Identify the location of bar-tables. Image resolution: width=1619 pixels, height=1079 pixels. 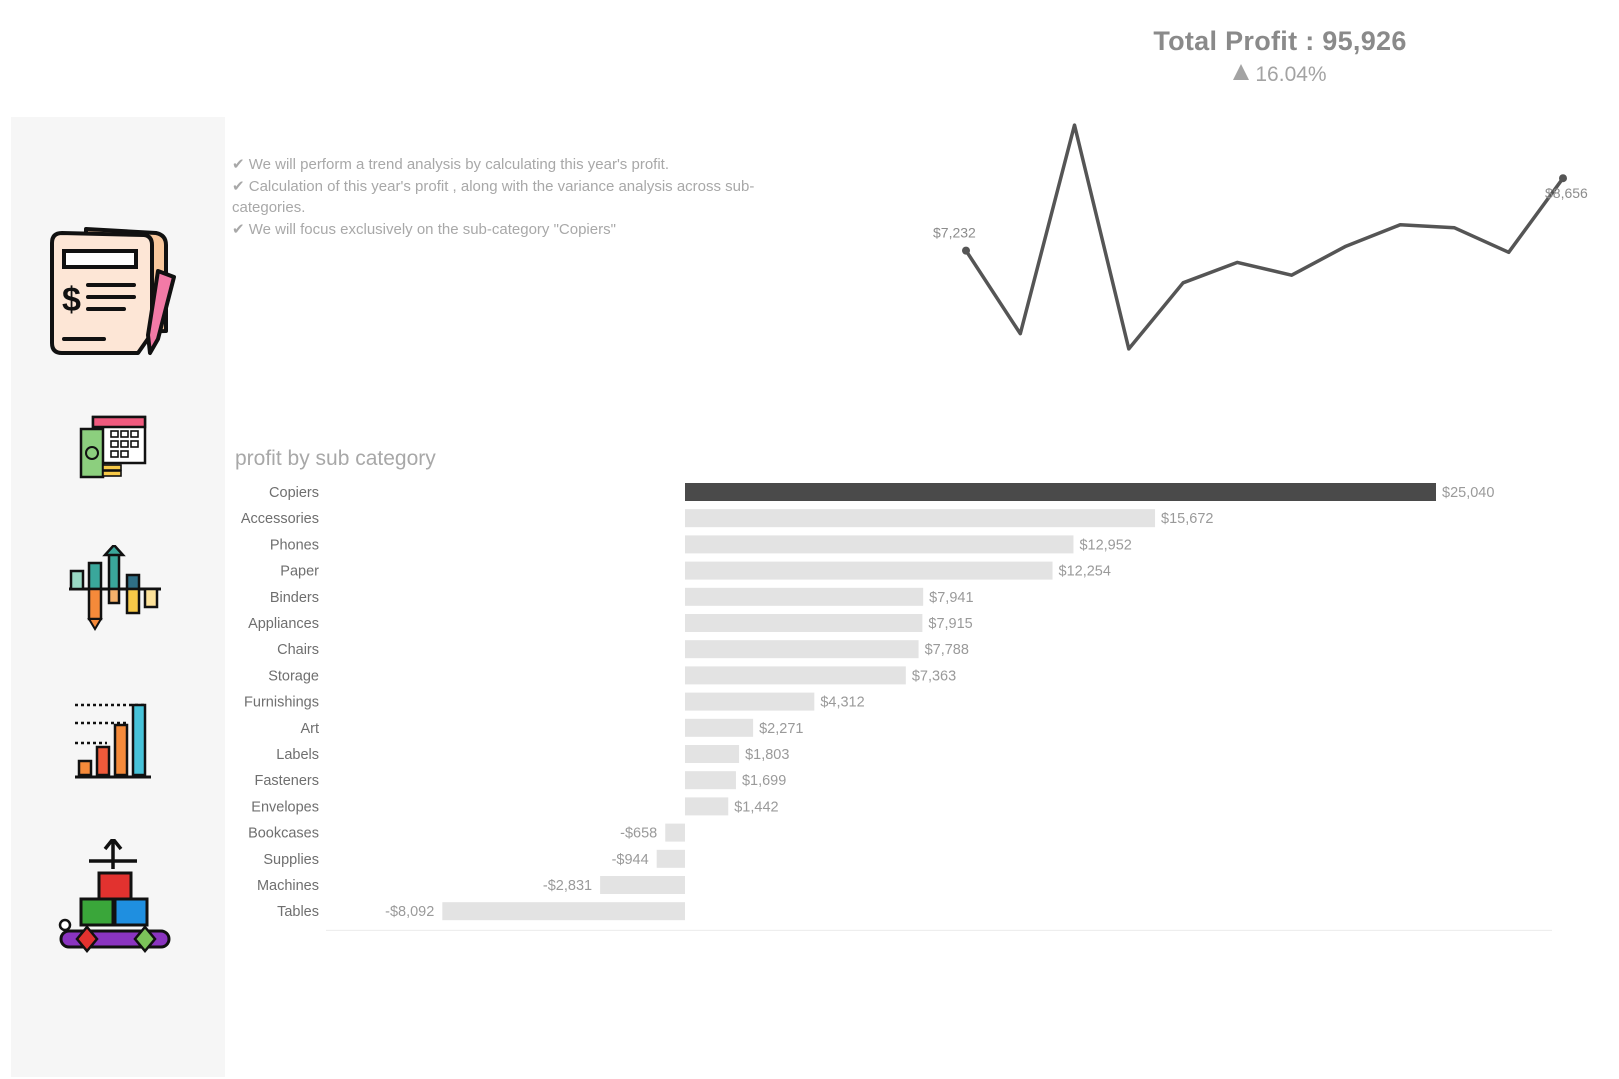
(563, 911).